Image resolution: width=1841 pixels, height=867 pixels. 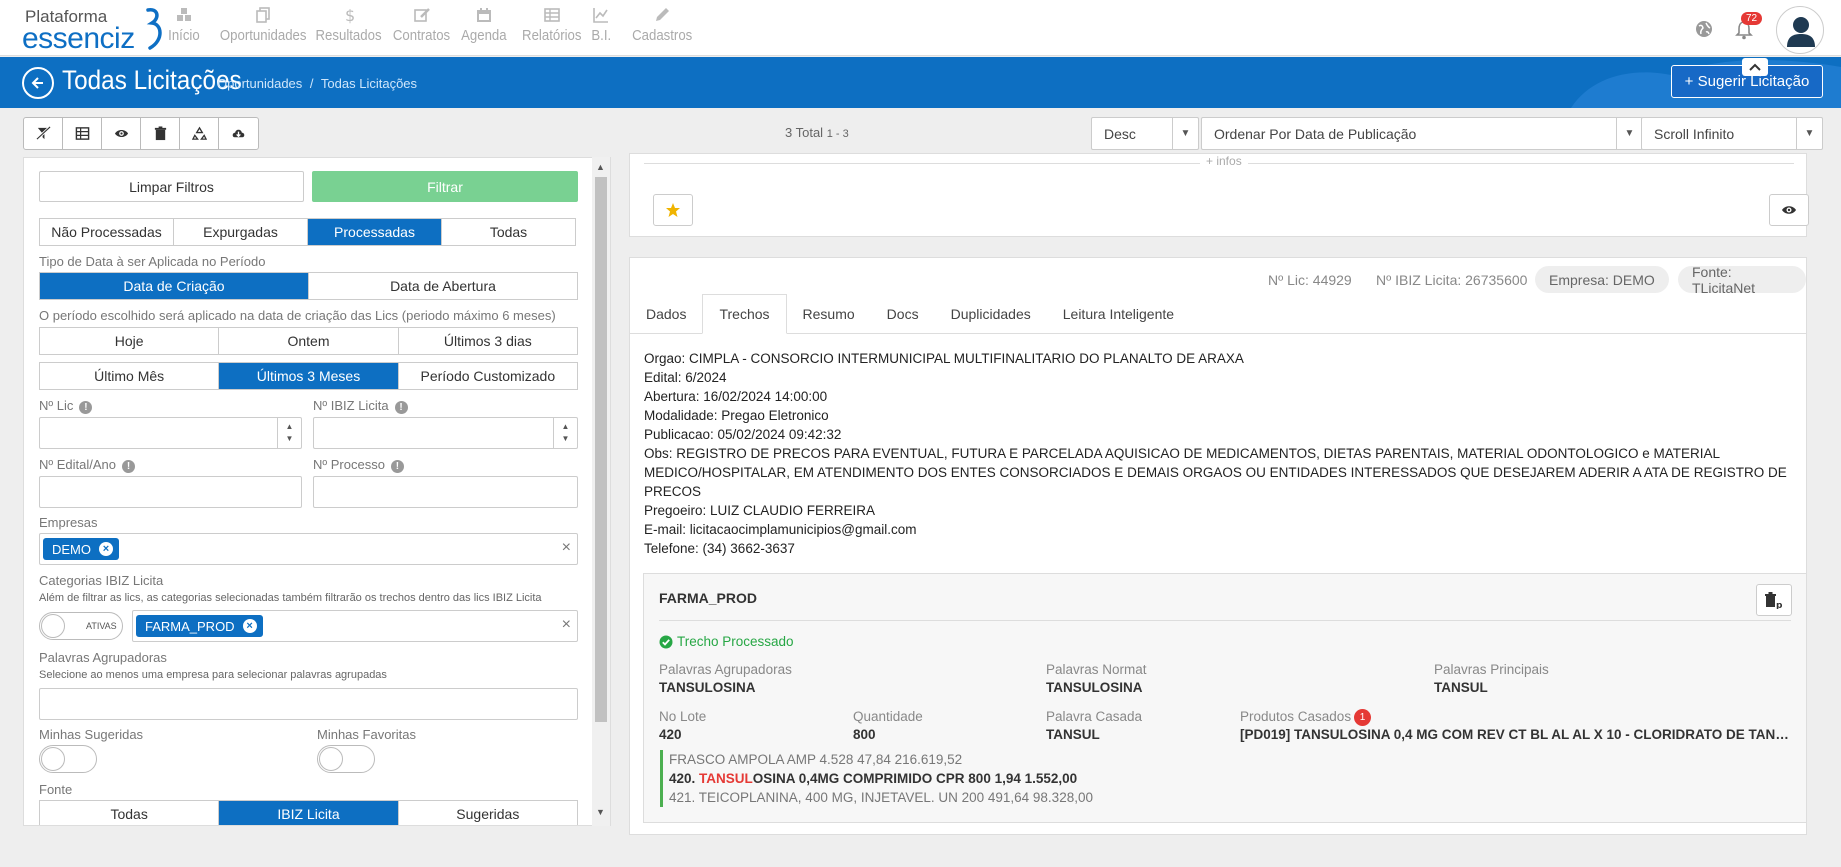 I want to click on nav-agenda: Agenda, so click(x=484, y=28).